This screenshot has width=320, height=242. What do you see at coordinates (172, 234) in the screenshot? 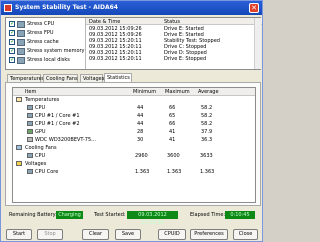
I see `cpuid-button: CPUID` at bounding box center [172, 234].